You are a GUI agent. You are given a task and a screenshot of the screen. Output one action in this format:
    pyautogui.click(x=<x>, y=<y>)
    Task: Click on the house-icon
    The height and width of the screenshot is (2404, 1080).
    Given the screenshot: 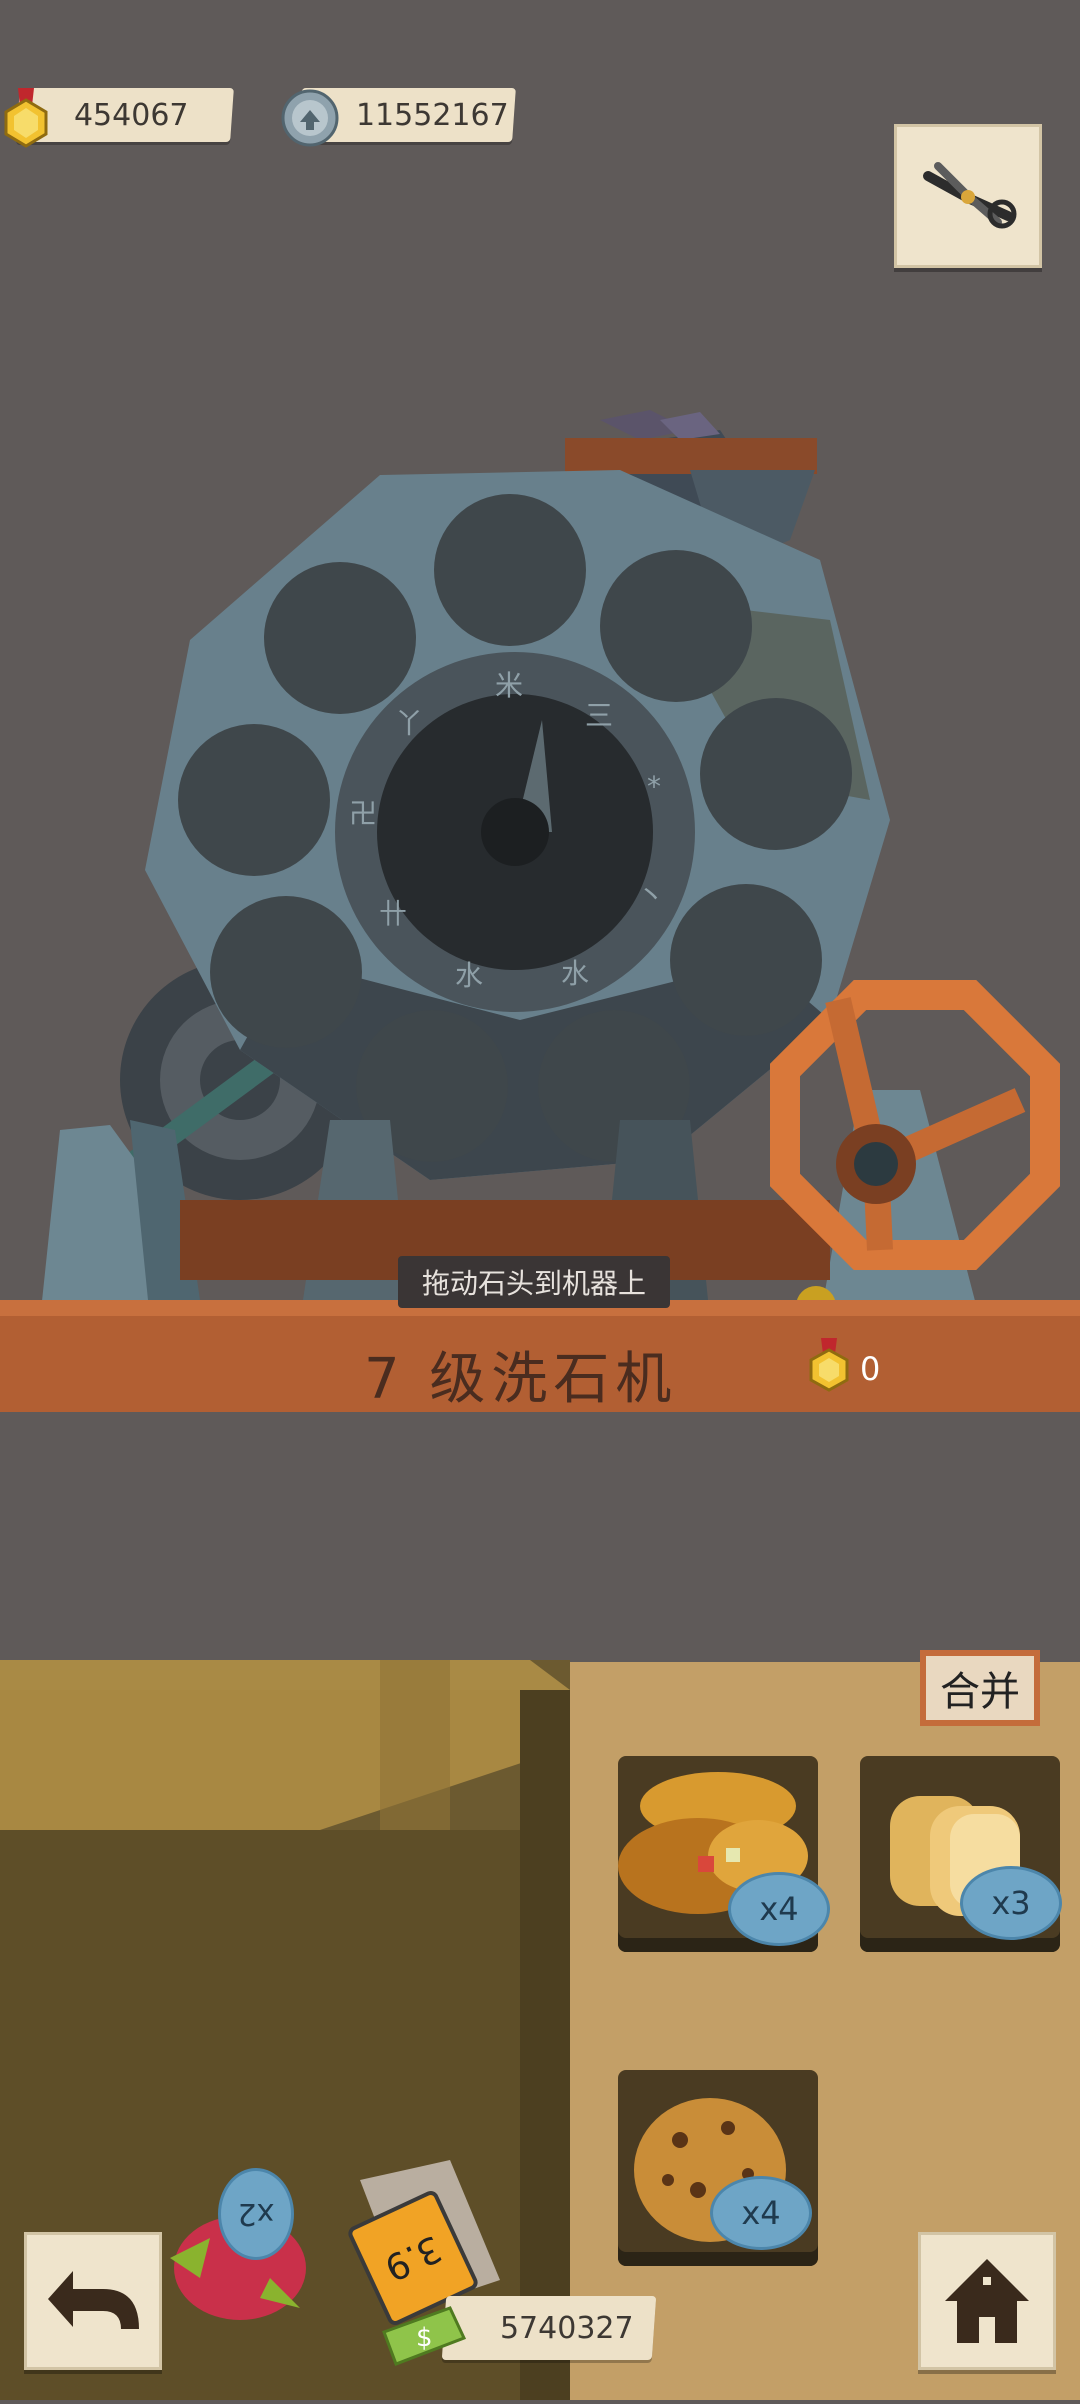 What is the action you would take?
    pyautogui.click(x=987, y=2301)
    